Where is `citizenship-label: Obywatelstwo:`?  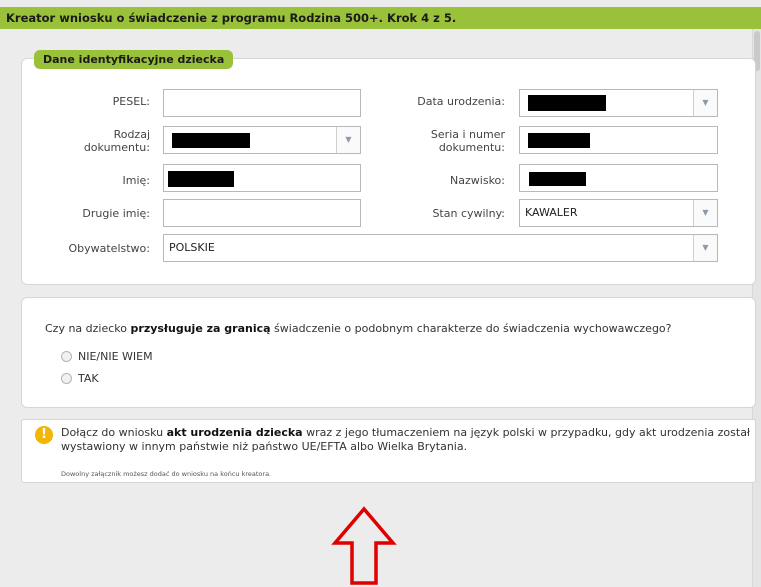
citizenship-label: Obywatelstwo: is located at coordinates (109, 248).